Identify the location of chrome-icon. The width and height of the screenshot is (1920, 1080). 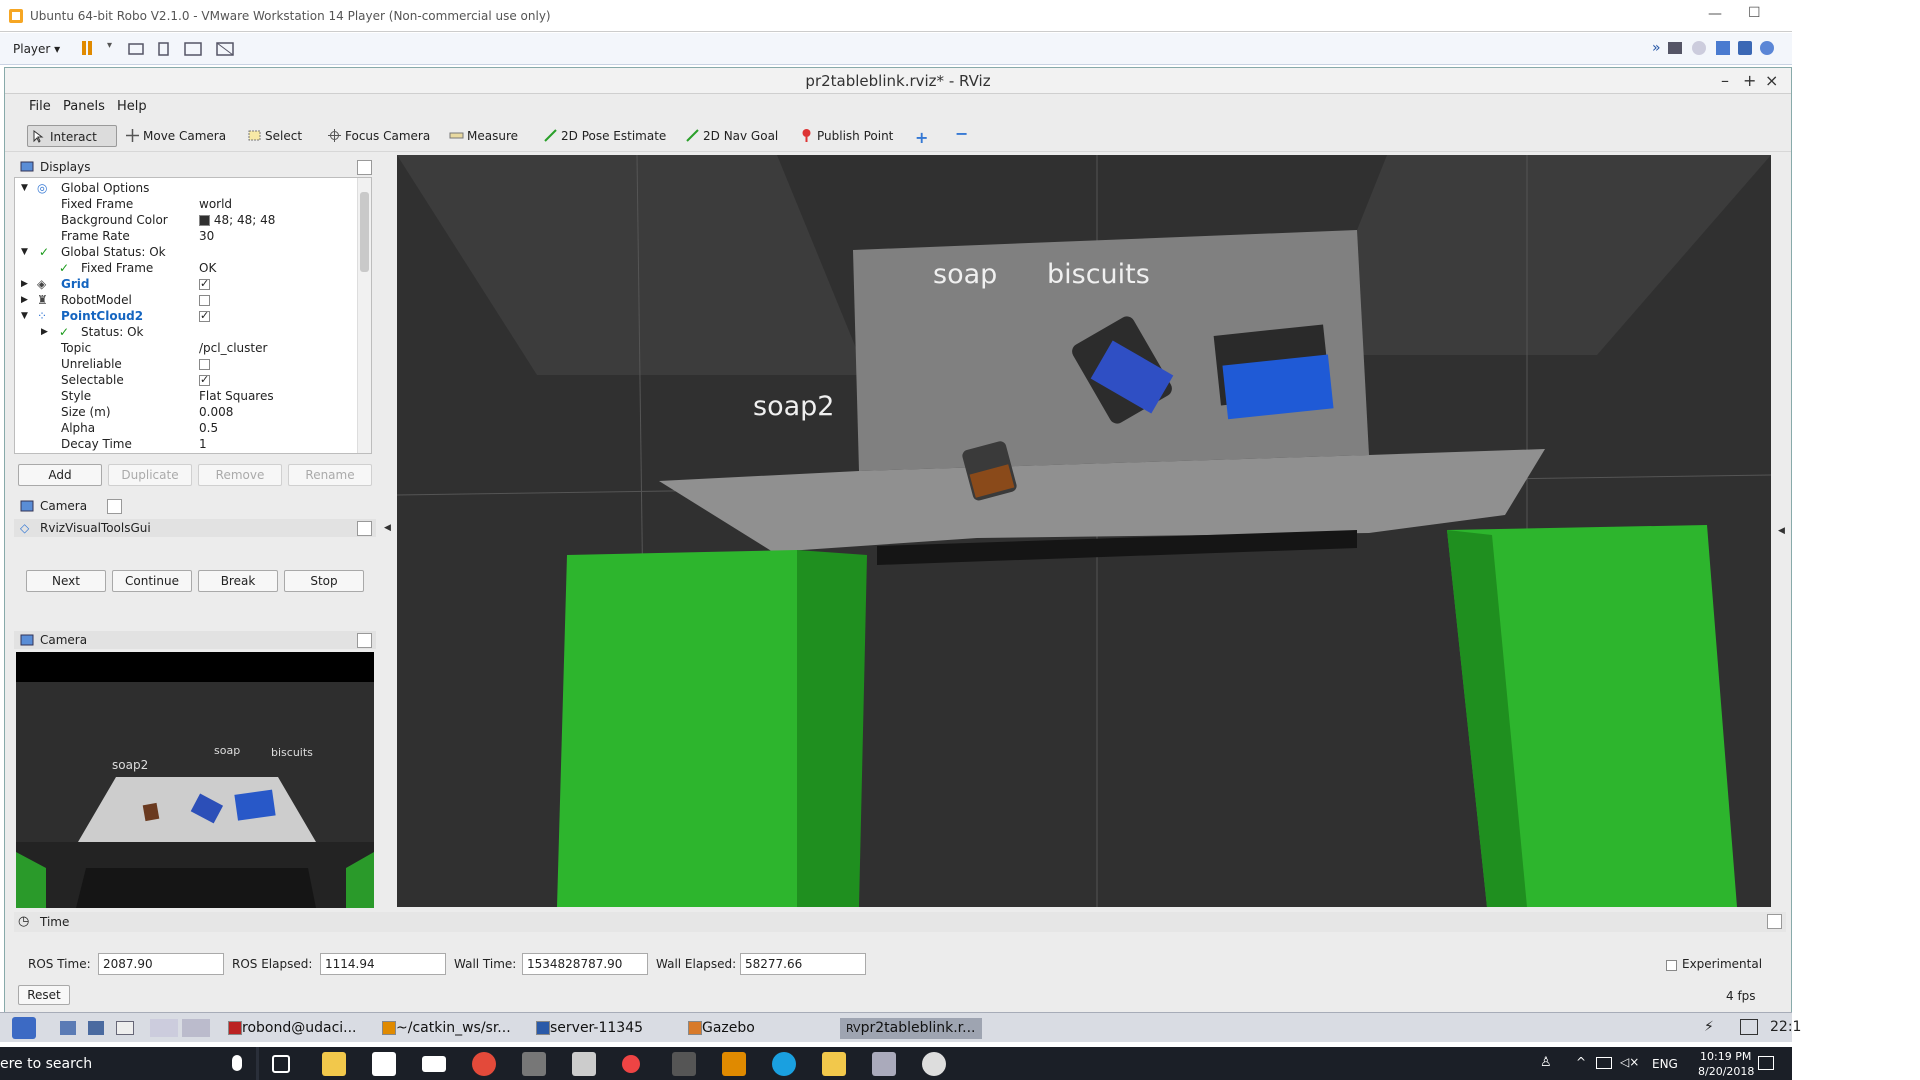
(484, 1064).